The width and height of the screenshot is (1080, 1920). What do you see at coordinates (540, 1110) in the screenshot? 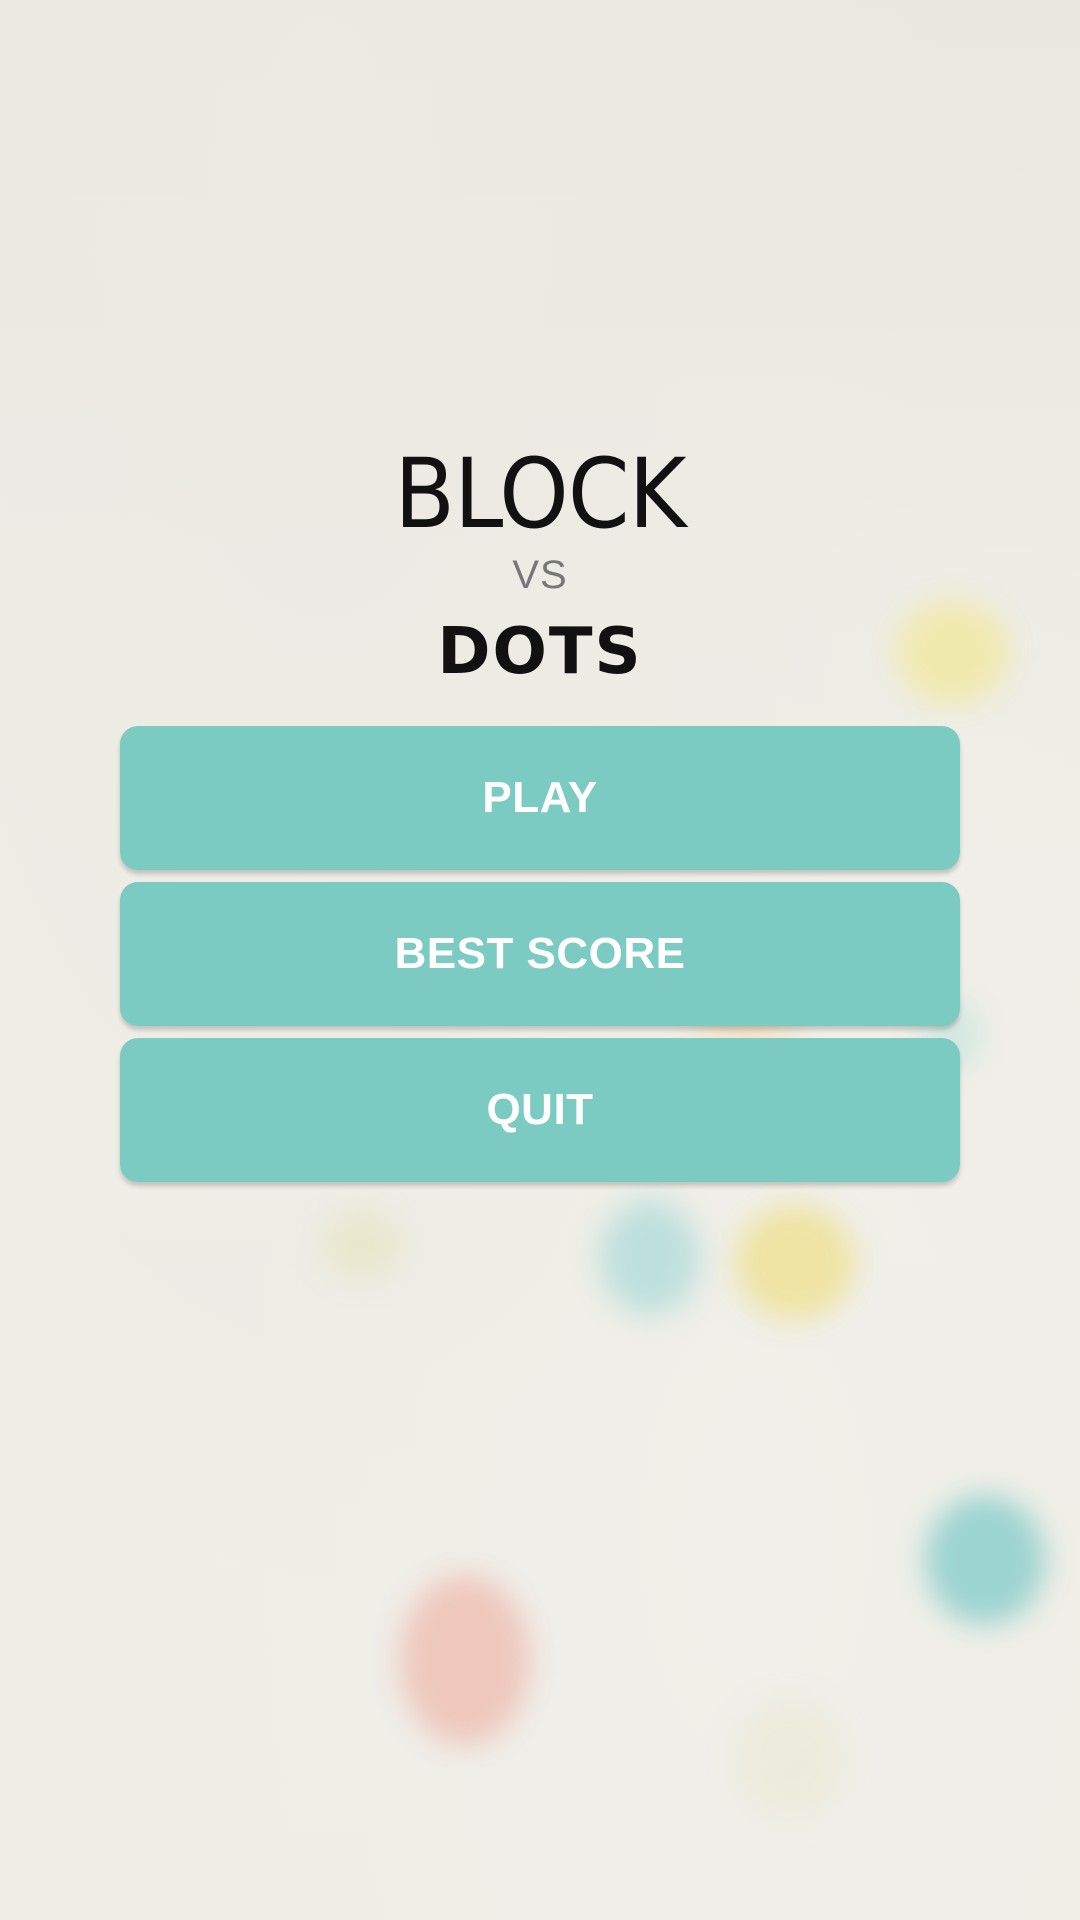
I see `quit-button: QUIT` at bounding box center [540, 1110].